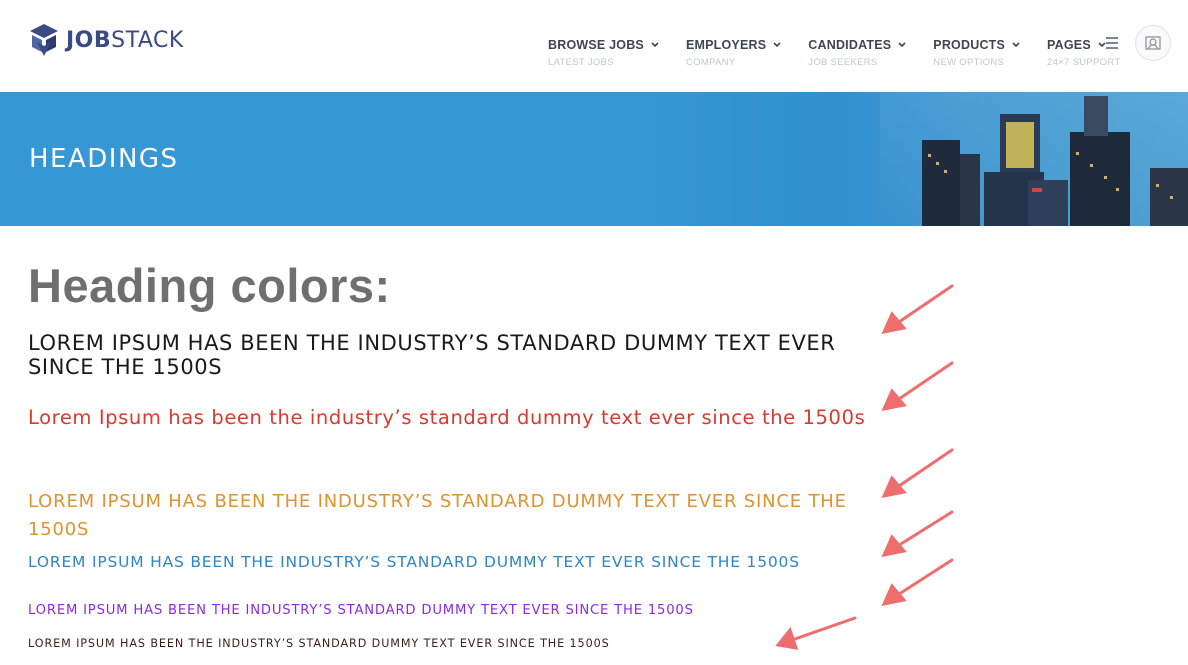 The image size is (1188, 665). What do you see at coordinates (1112, 44) in the screenshot?
I see `hamburger-icon` at bounding box center [1112, 44].